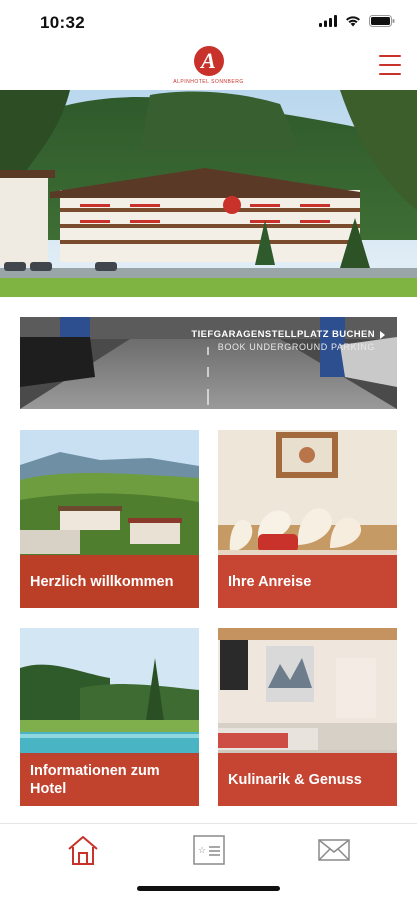 This screenshot has height=900, width=417. What do you see at coordinates (328, 21) in the screenshot?
I see `signal-icon` at bounding box center [328, 21].